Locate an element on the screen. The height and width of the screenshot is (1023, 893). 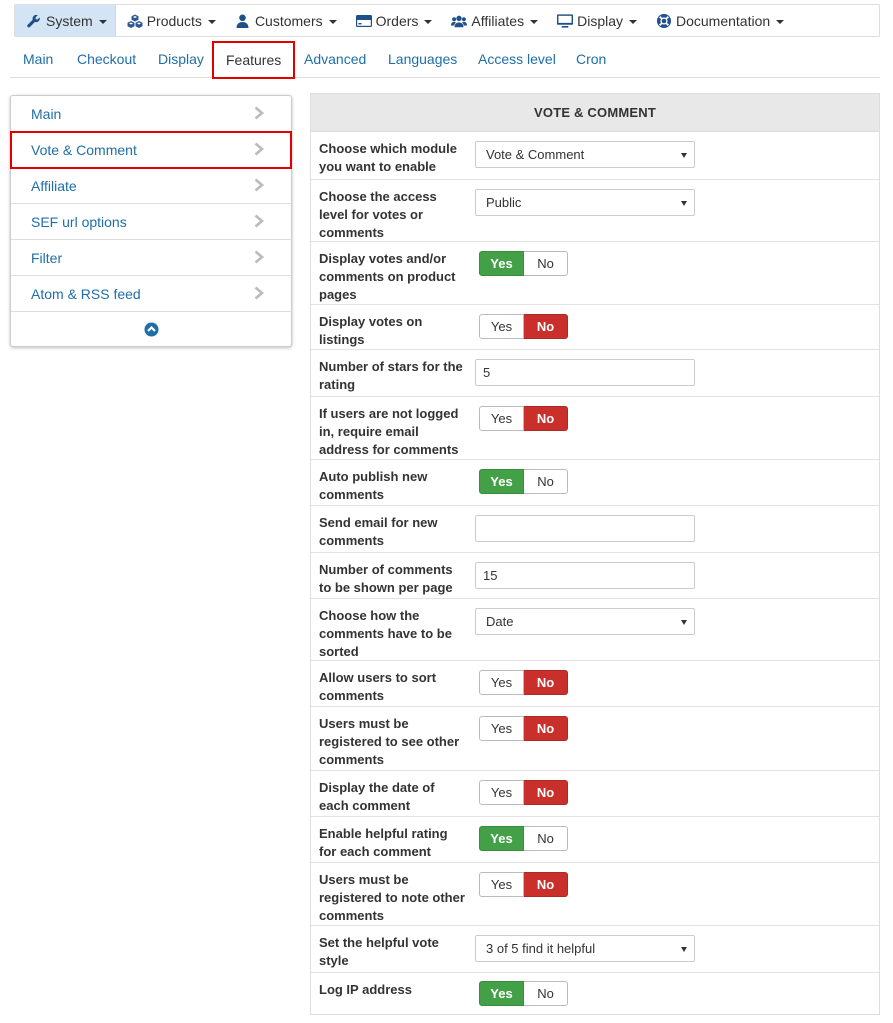
setting-select: 3 of 5 find it helpful is located at coordinates (585, 948).